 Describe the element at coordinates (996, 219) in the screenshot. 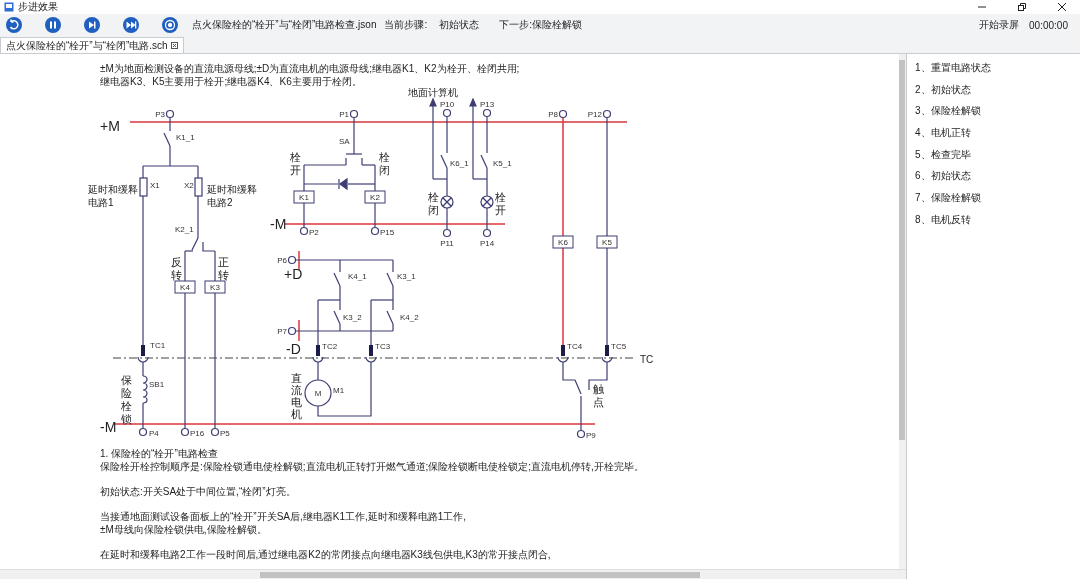

I see `step-item: 8、电机反转` at that location.